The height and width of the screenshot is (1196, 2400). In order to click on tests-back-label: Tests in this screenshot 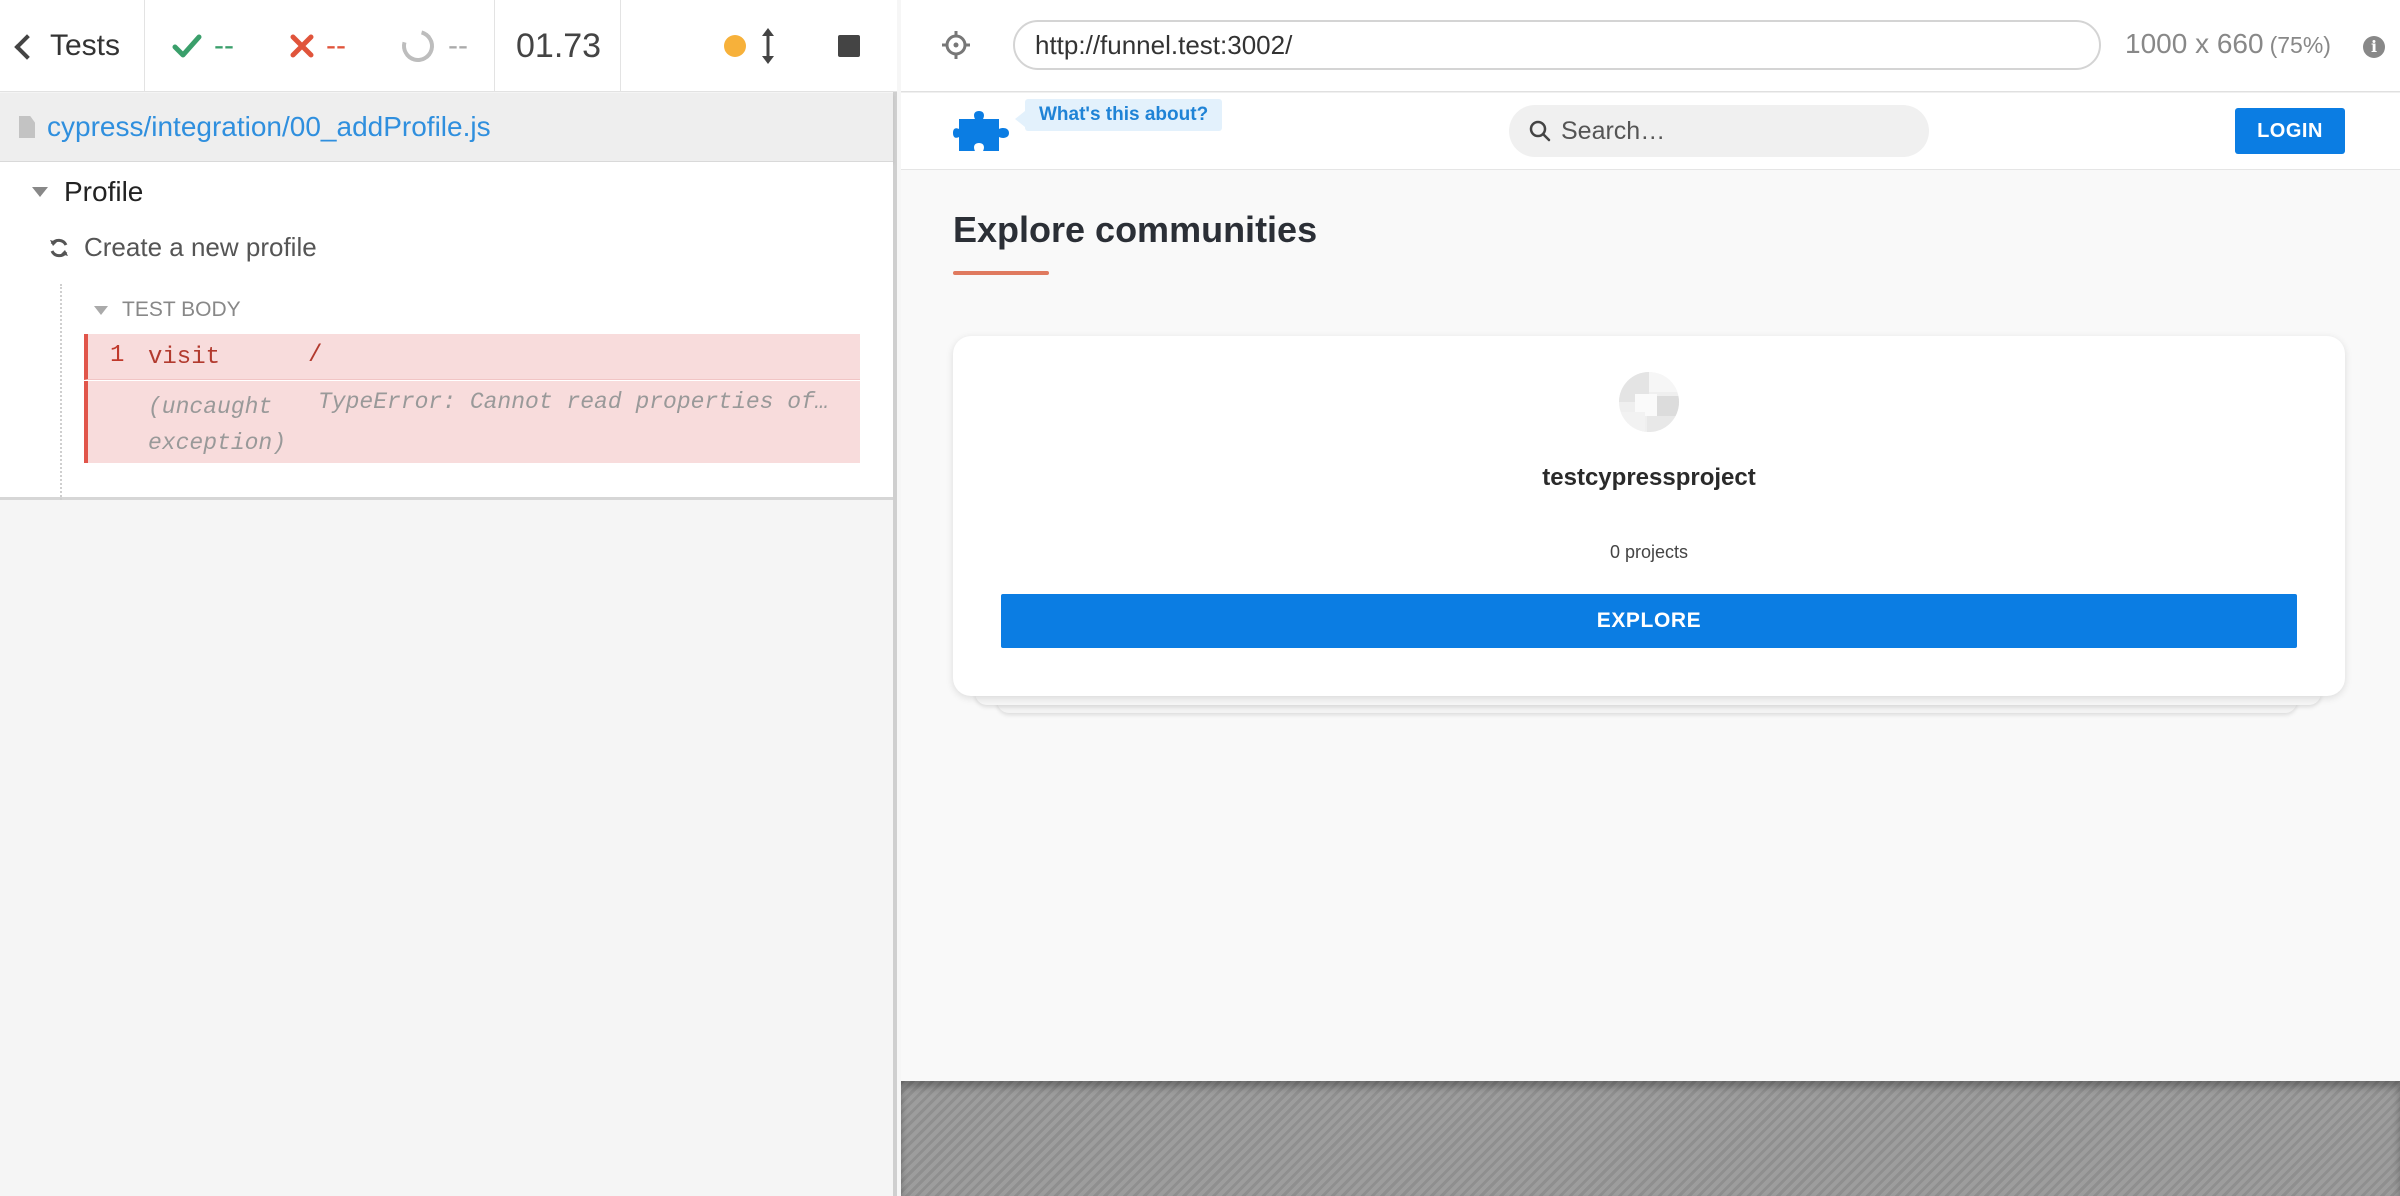, I will do `click(85, 45)`.